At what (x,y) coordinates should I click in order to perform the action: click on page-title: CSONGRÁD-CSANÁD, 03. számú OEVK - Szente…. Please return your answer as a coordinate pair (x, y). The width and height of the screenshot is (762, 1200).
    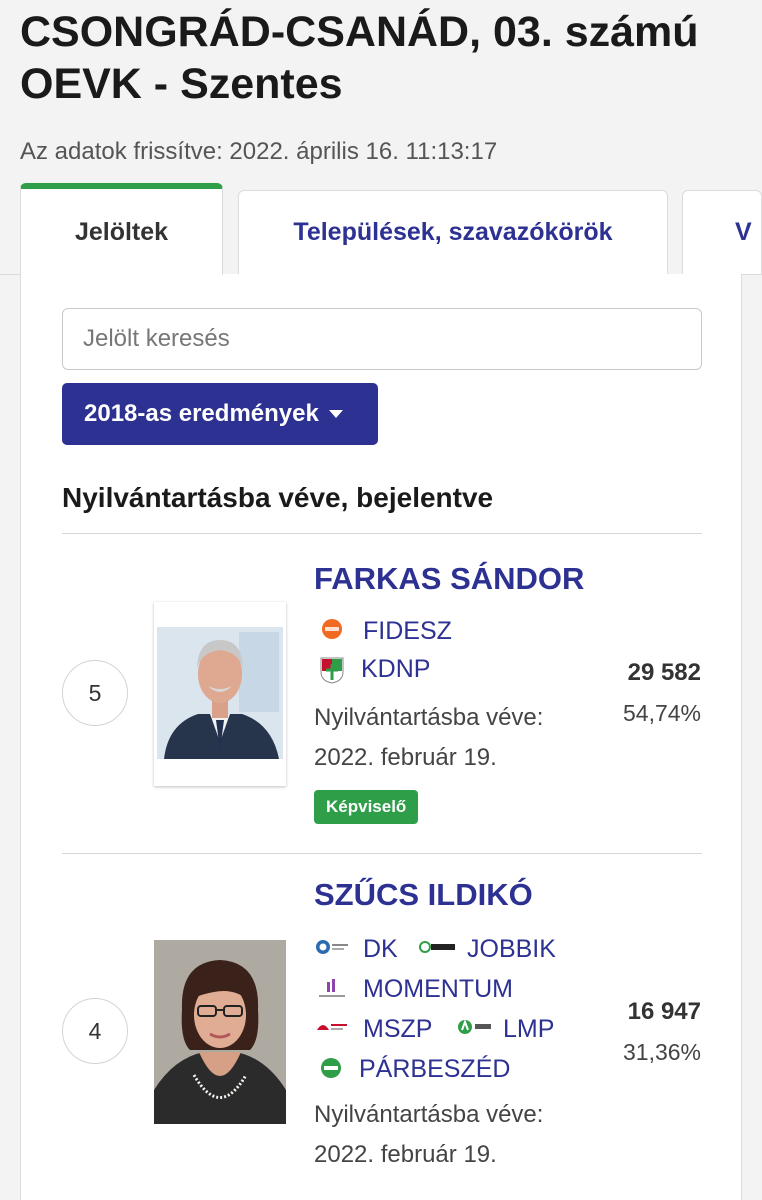
    Looking at the image, I should click on (359, 58).